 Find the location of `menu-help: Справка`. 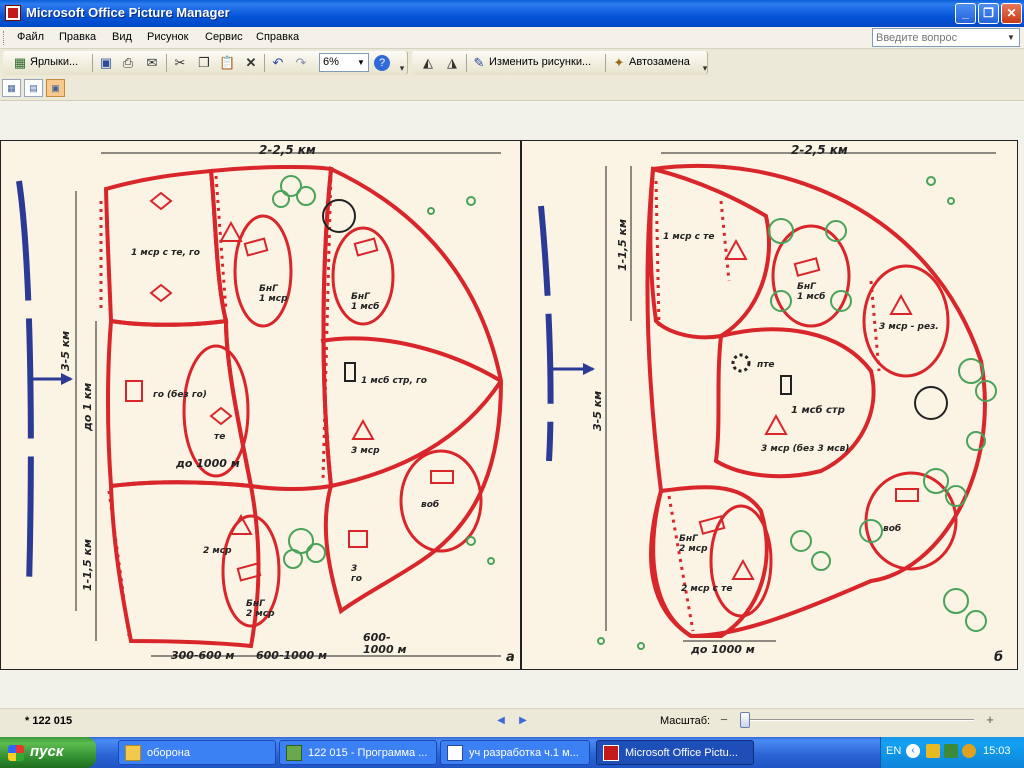

menu-help: Справка is located at coordinates (277, 37).